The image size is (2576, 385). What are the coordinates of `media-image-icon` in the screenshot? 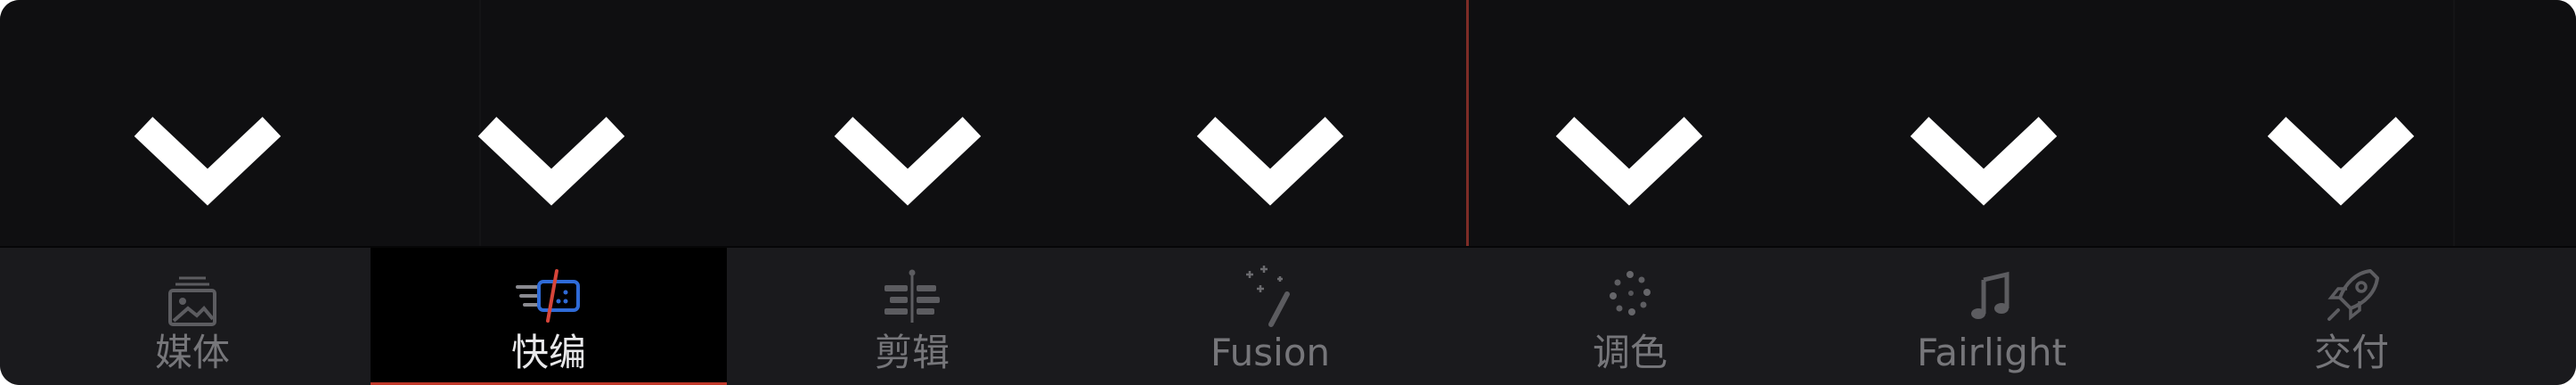 It's located at (192, 297).